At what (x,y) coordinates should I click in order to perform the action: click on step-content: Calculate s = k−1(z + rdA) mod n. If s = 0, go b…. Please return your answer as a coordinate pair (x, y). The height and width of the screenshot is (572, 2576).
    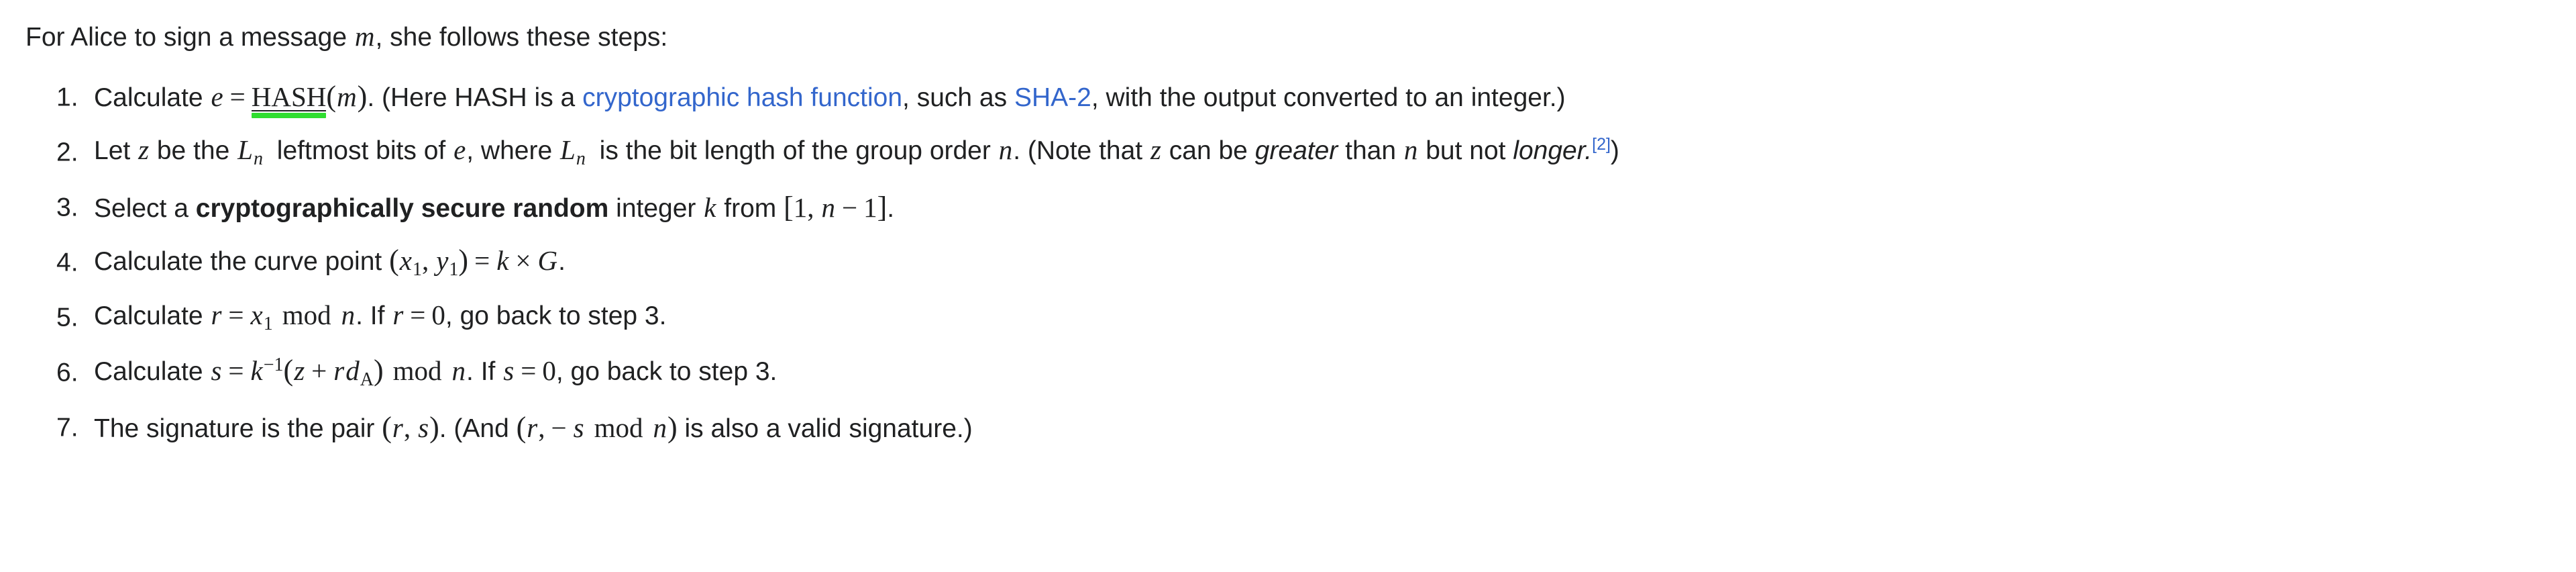
    Looking at the image, I should click on (435, 372).